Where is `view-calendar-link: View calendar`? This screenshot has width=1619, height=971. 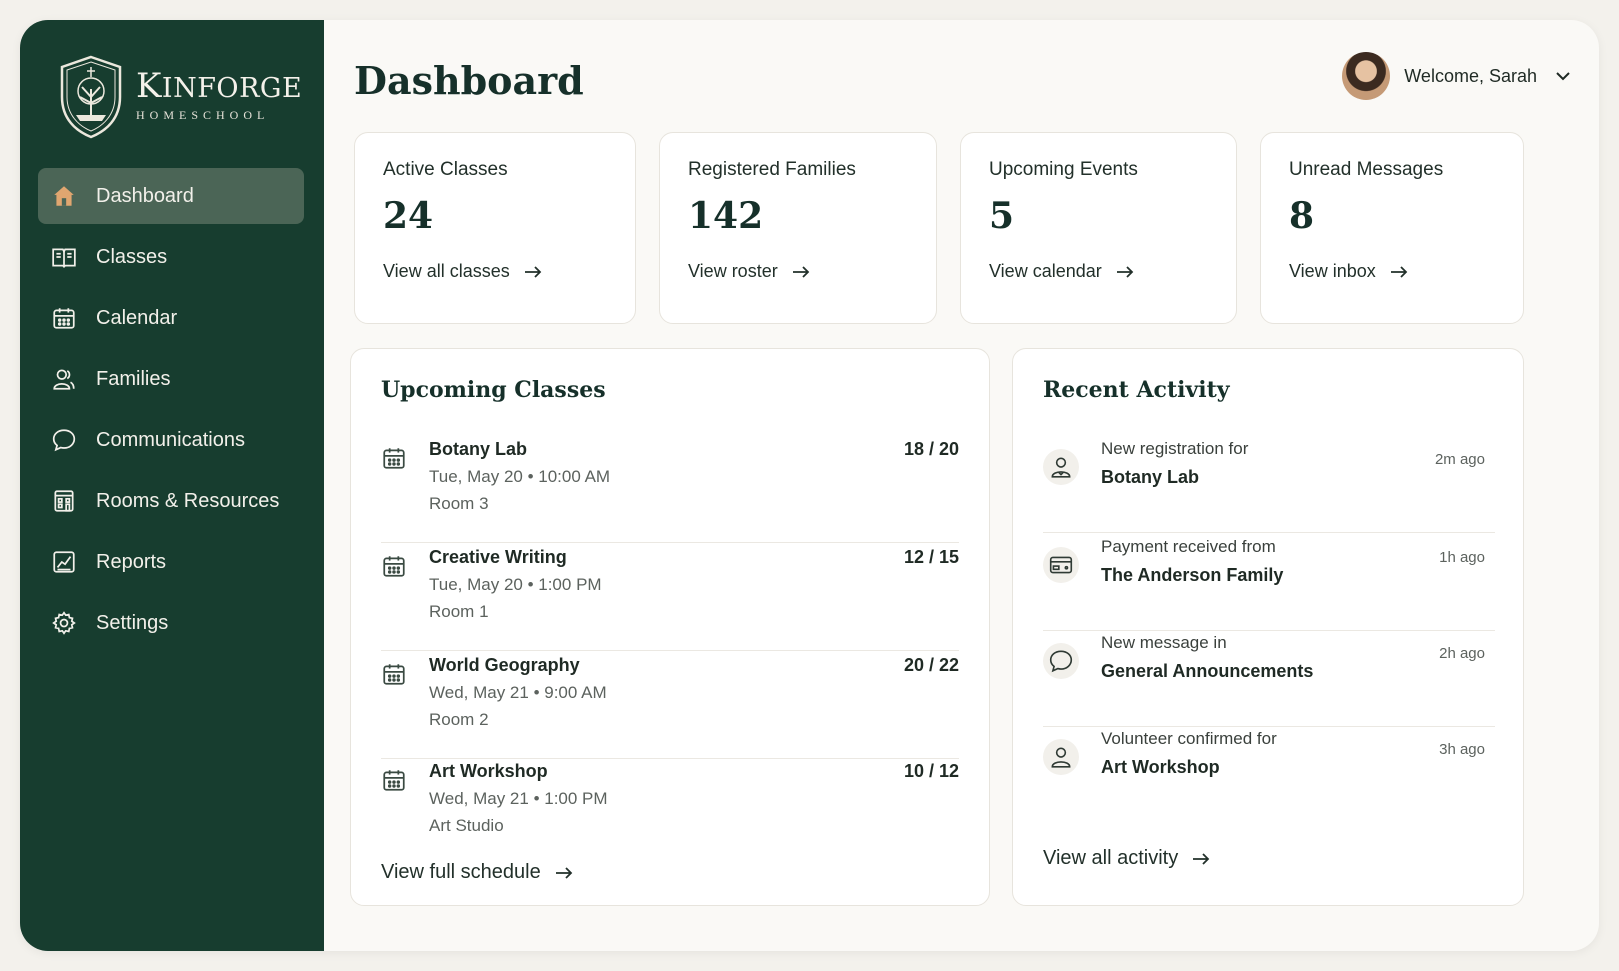
view-calendar-link: View calendar is located at coordinates (1061, 271).